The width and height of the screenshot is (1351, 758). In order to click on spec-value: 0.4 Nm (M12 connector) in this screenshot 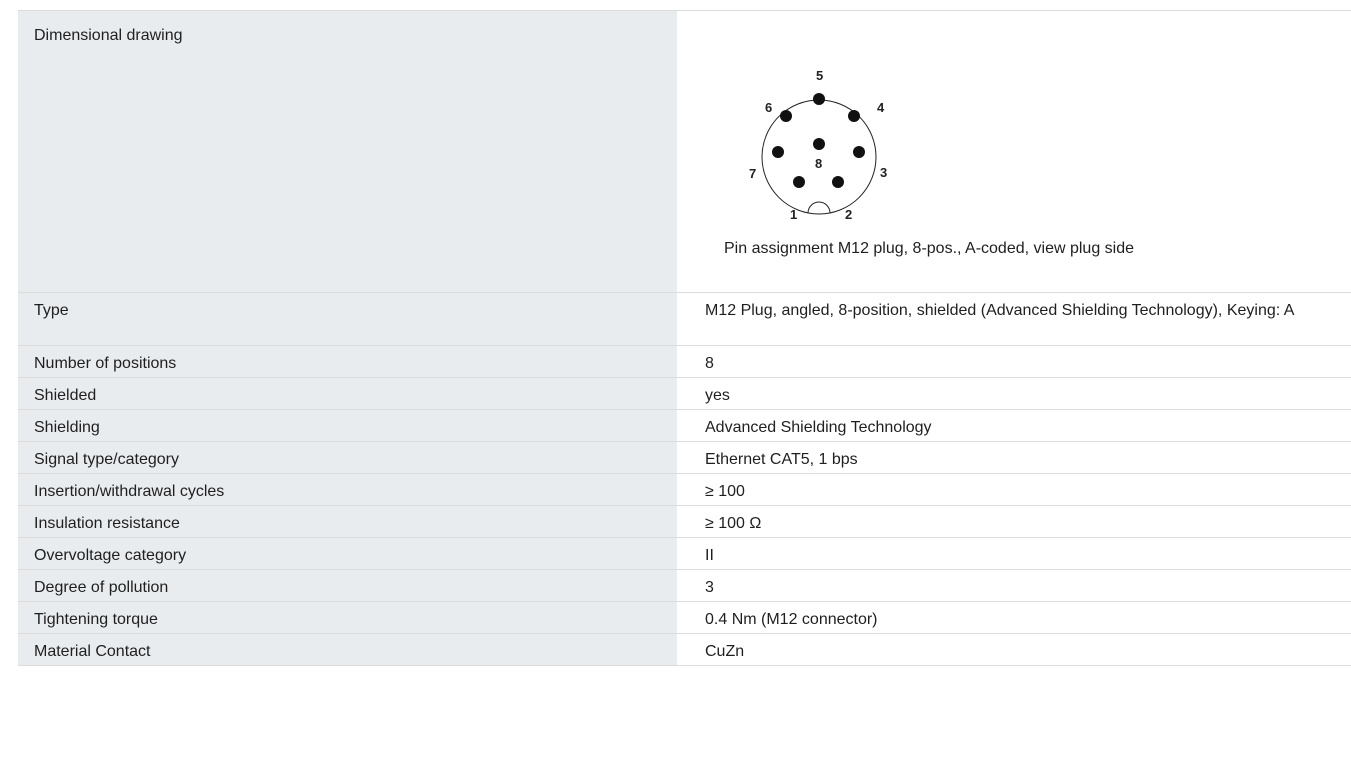, I will do `click(791, 619)`.